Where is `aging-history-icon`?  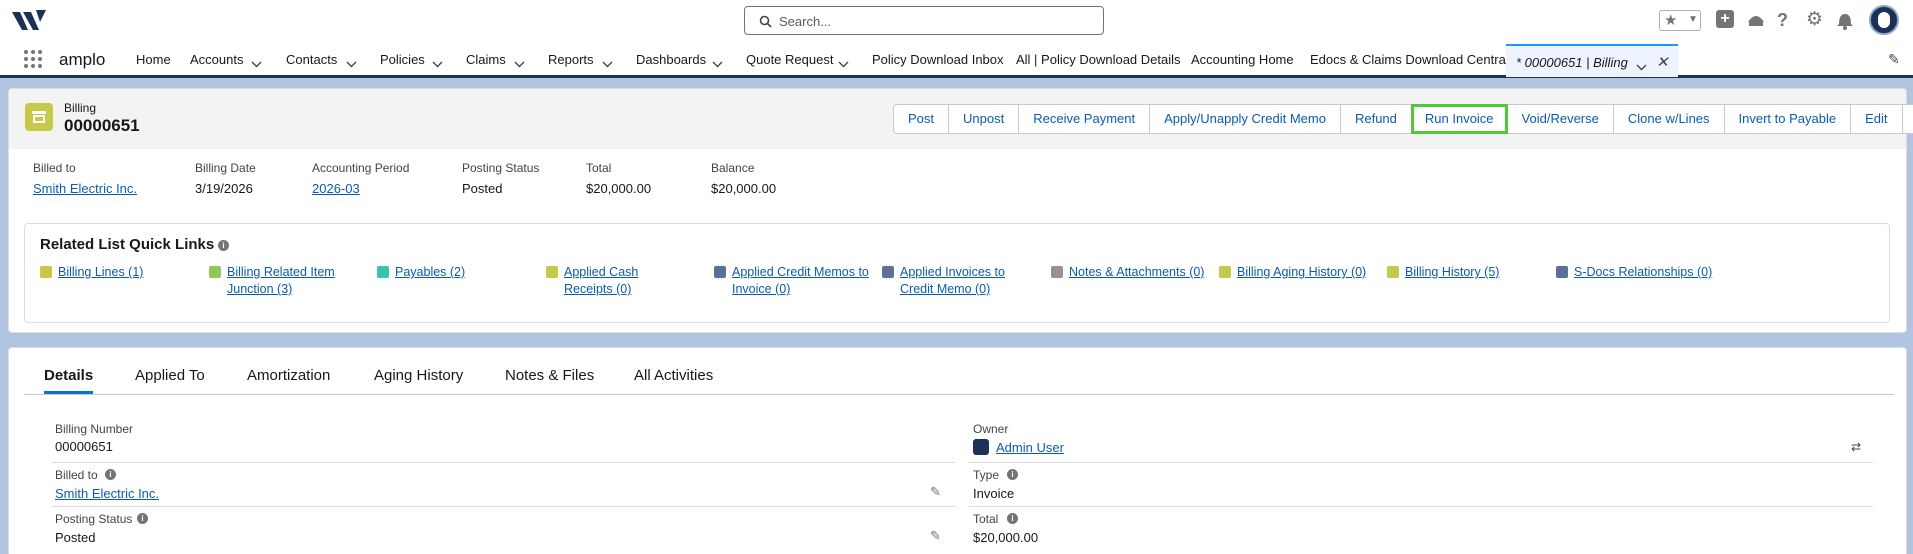
aging-history-icon is located at coordinates (1225, 272).